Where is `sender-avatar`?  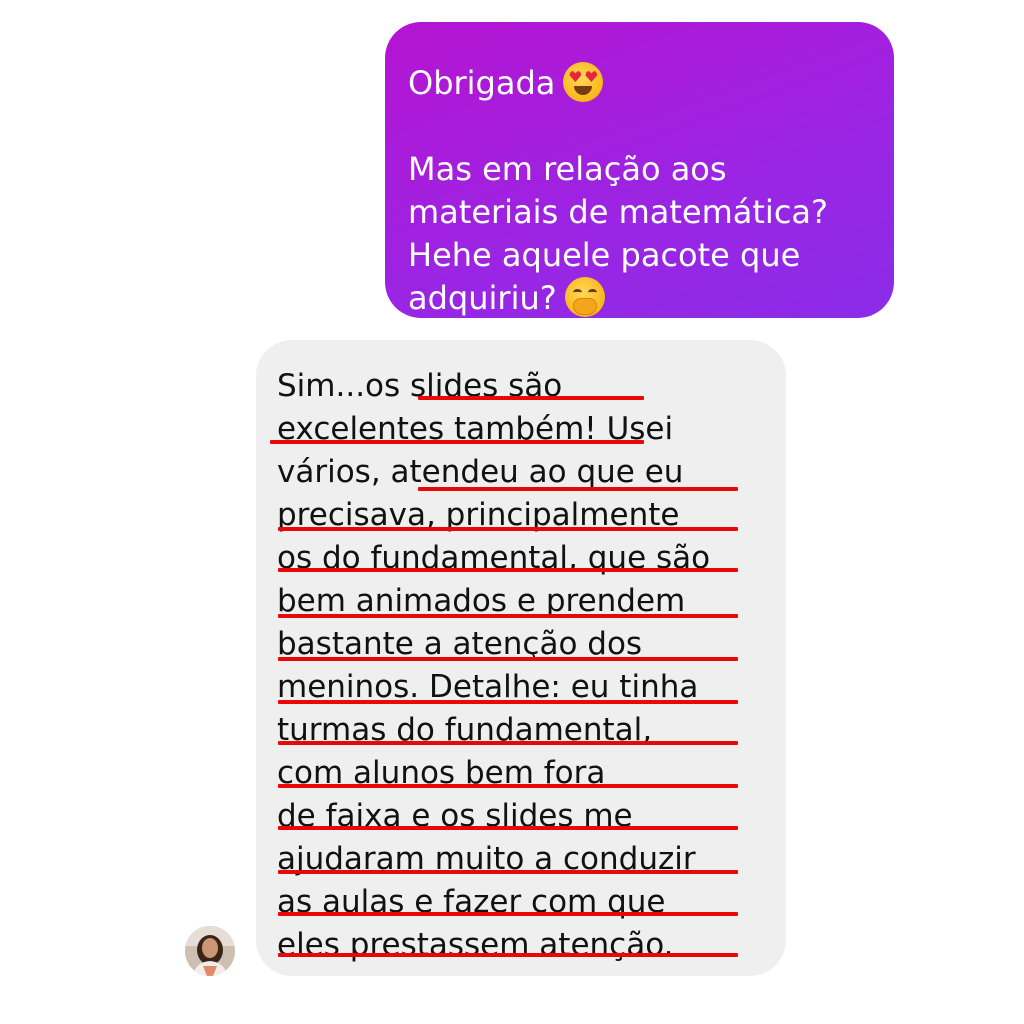
sender-avatar is located at coordinates (210, 951).